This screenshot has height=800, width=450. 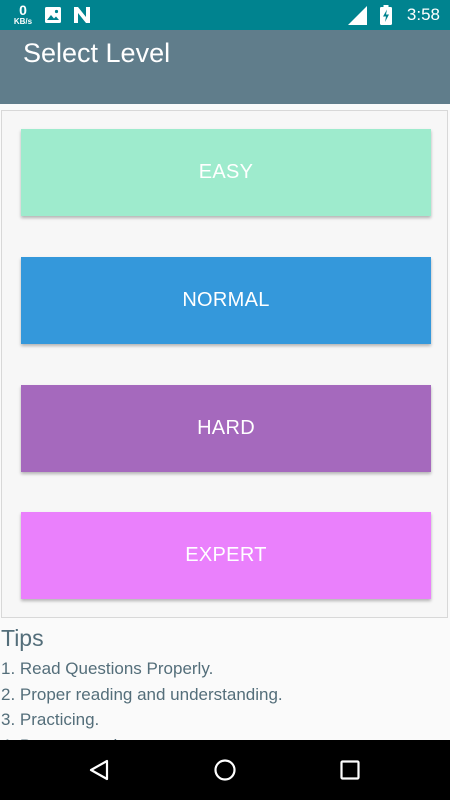 What do you see at coordinates (226, 555) in the screenshot?
I see `expert-level-button: EXPERT` at bounding box center [226, 555].